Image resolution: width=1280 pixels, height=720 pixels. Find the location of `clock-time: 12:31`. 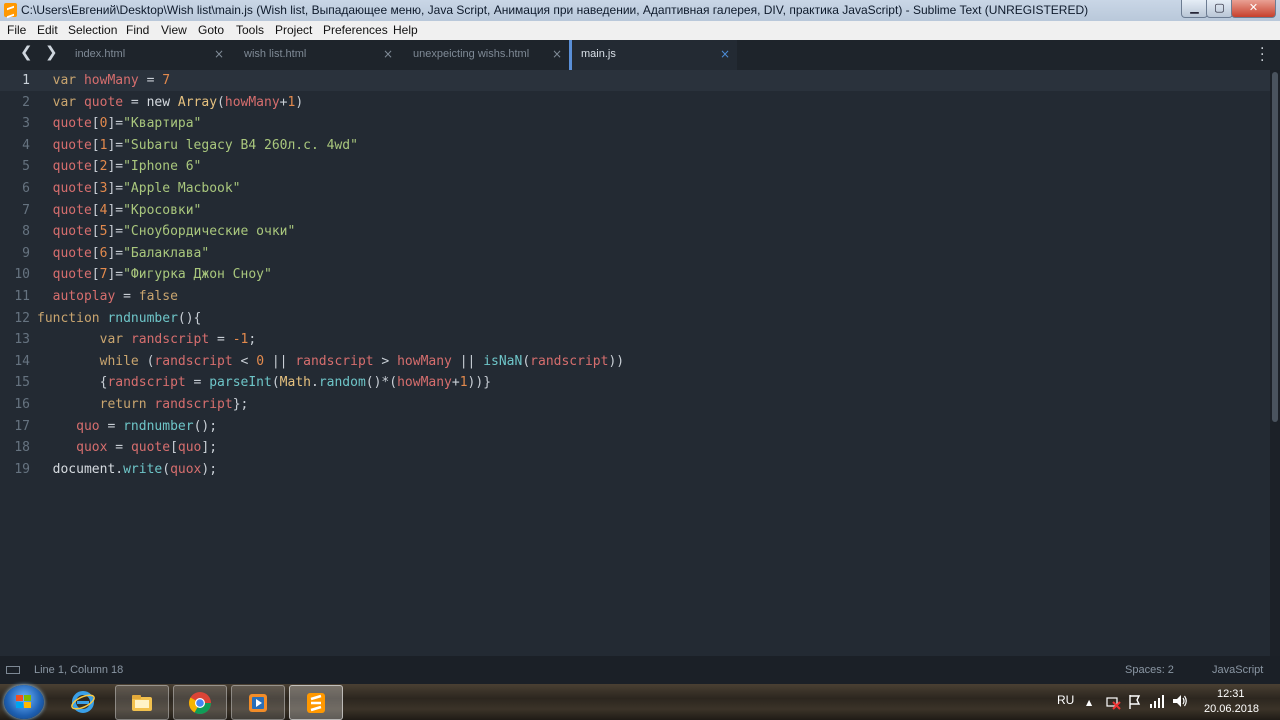

clock-time: 12:31 is located at coordinates (1231, 694).